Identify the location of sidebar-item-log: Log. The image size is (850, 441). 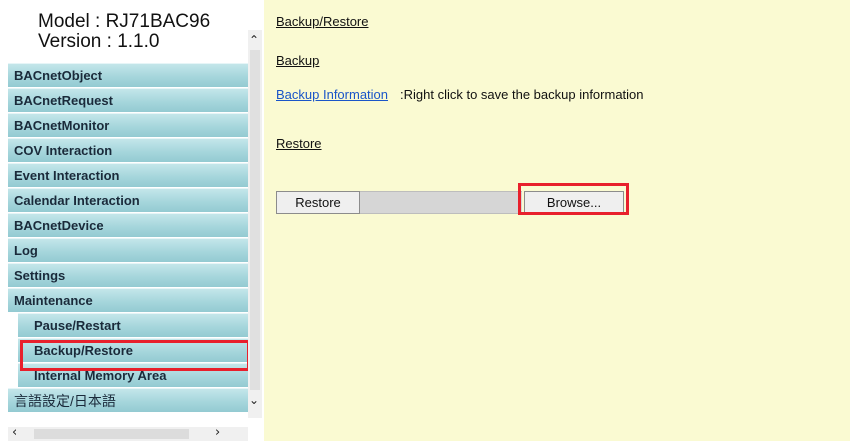
(128, 250).